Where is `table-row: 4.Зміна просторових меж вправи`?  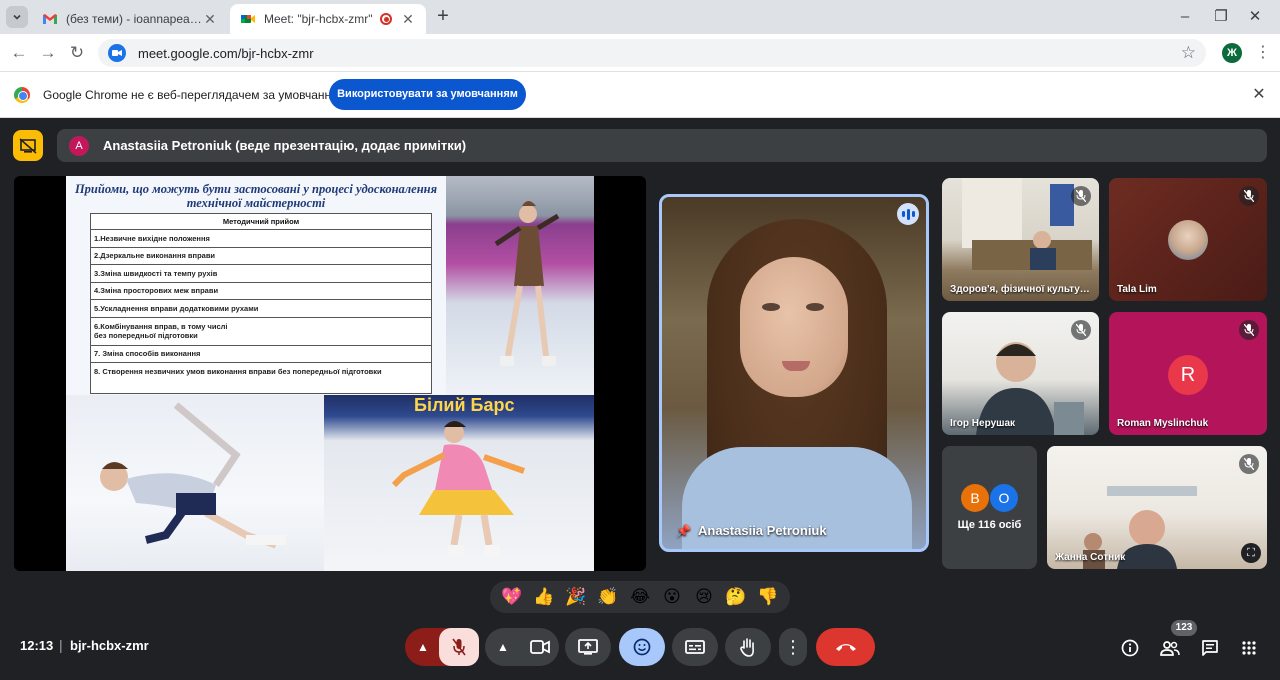
table-row: 4.Зміна просторових меж вправи is located at coordinates (261, 291).